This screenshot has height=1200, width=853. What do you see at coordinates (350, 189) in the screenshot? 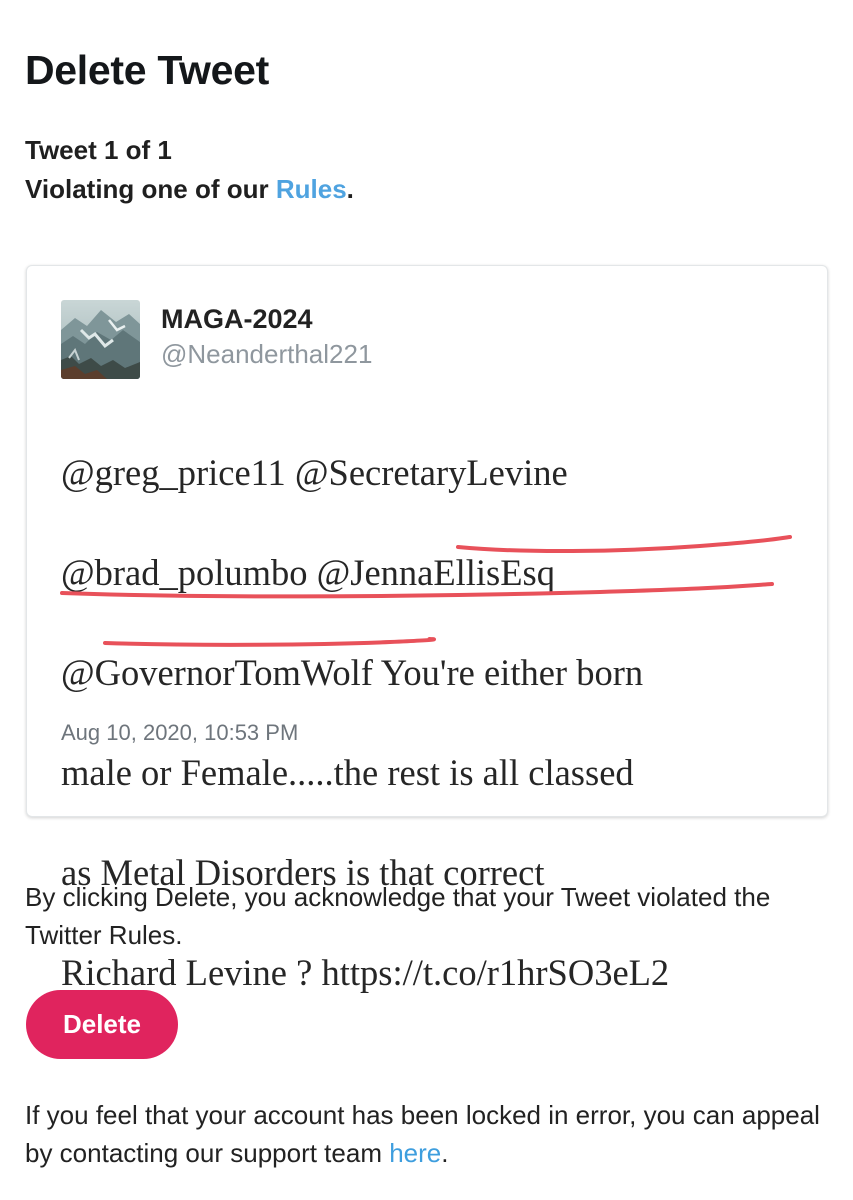
I see `violation-suffix: .` at bounding box center [350, 189].